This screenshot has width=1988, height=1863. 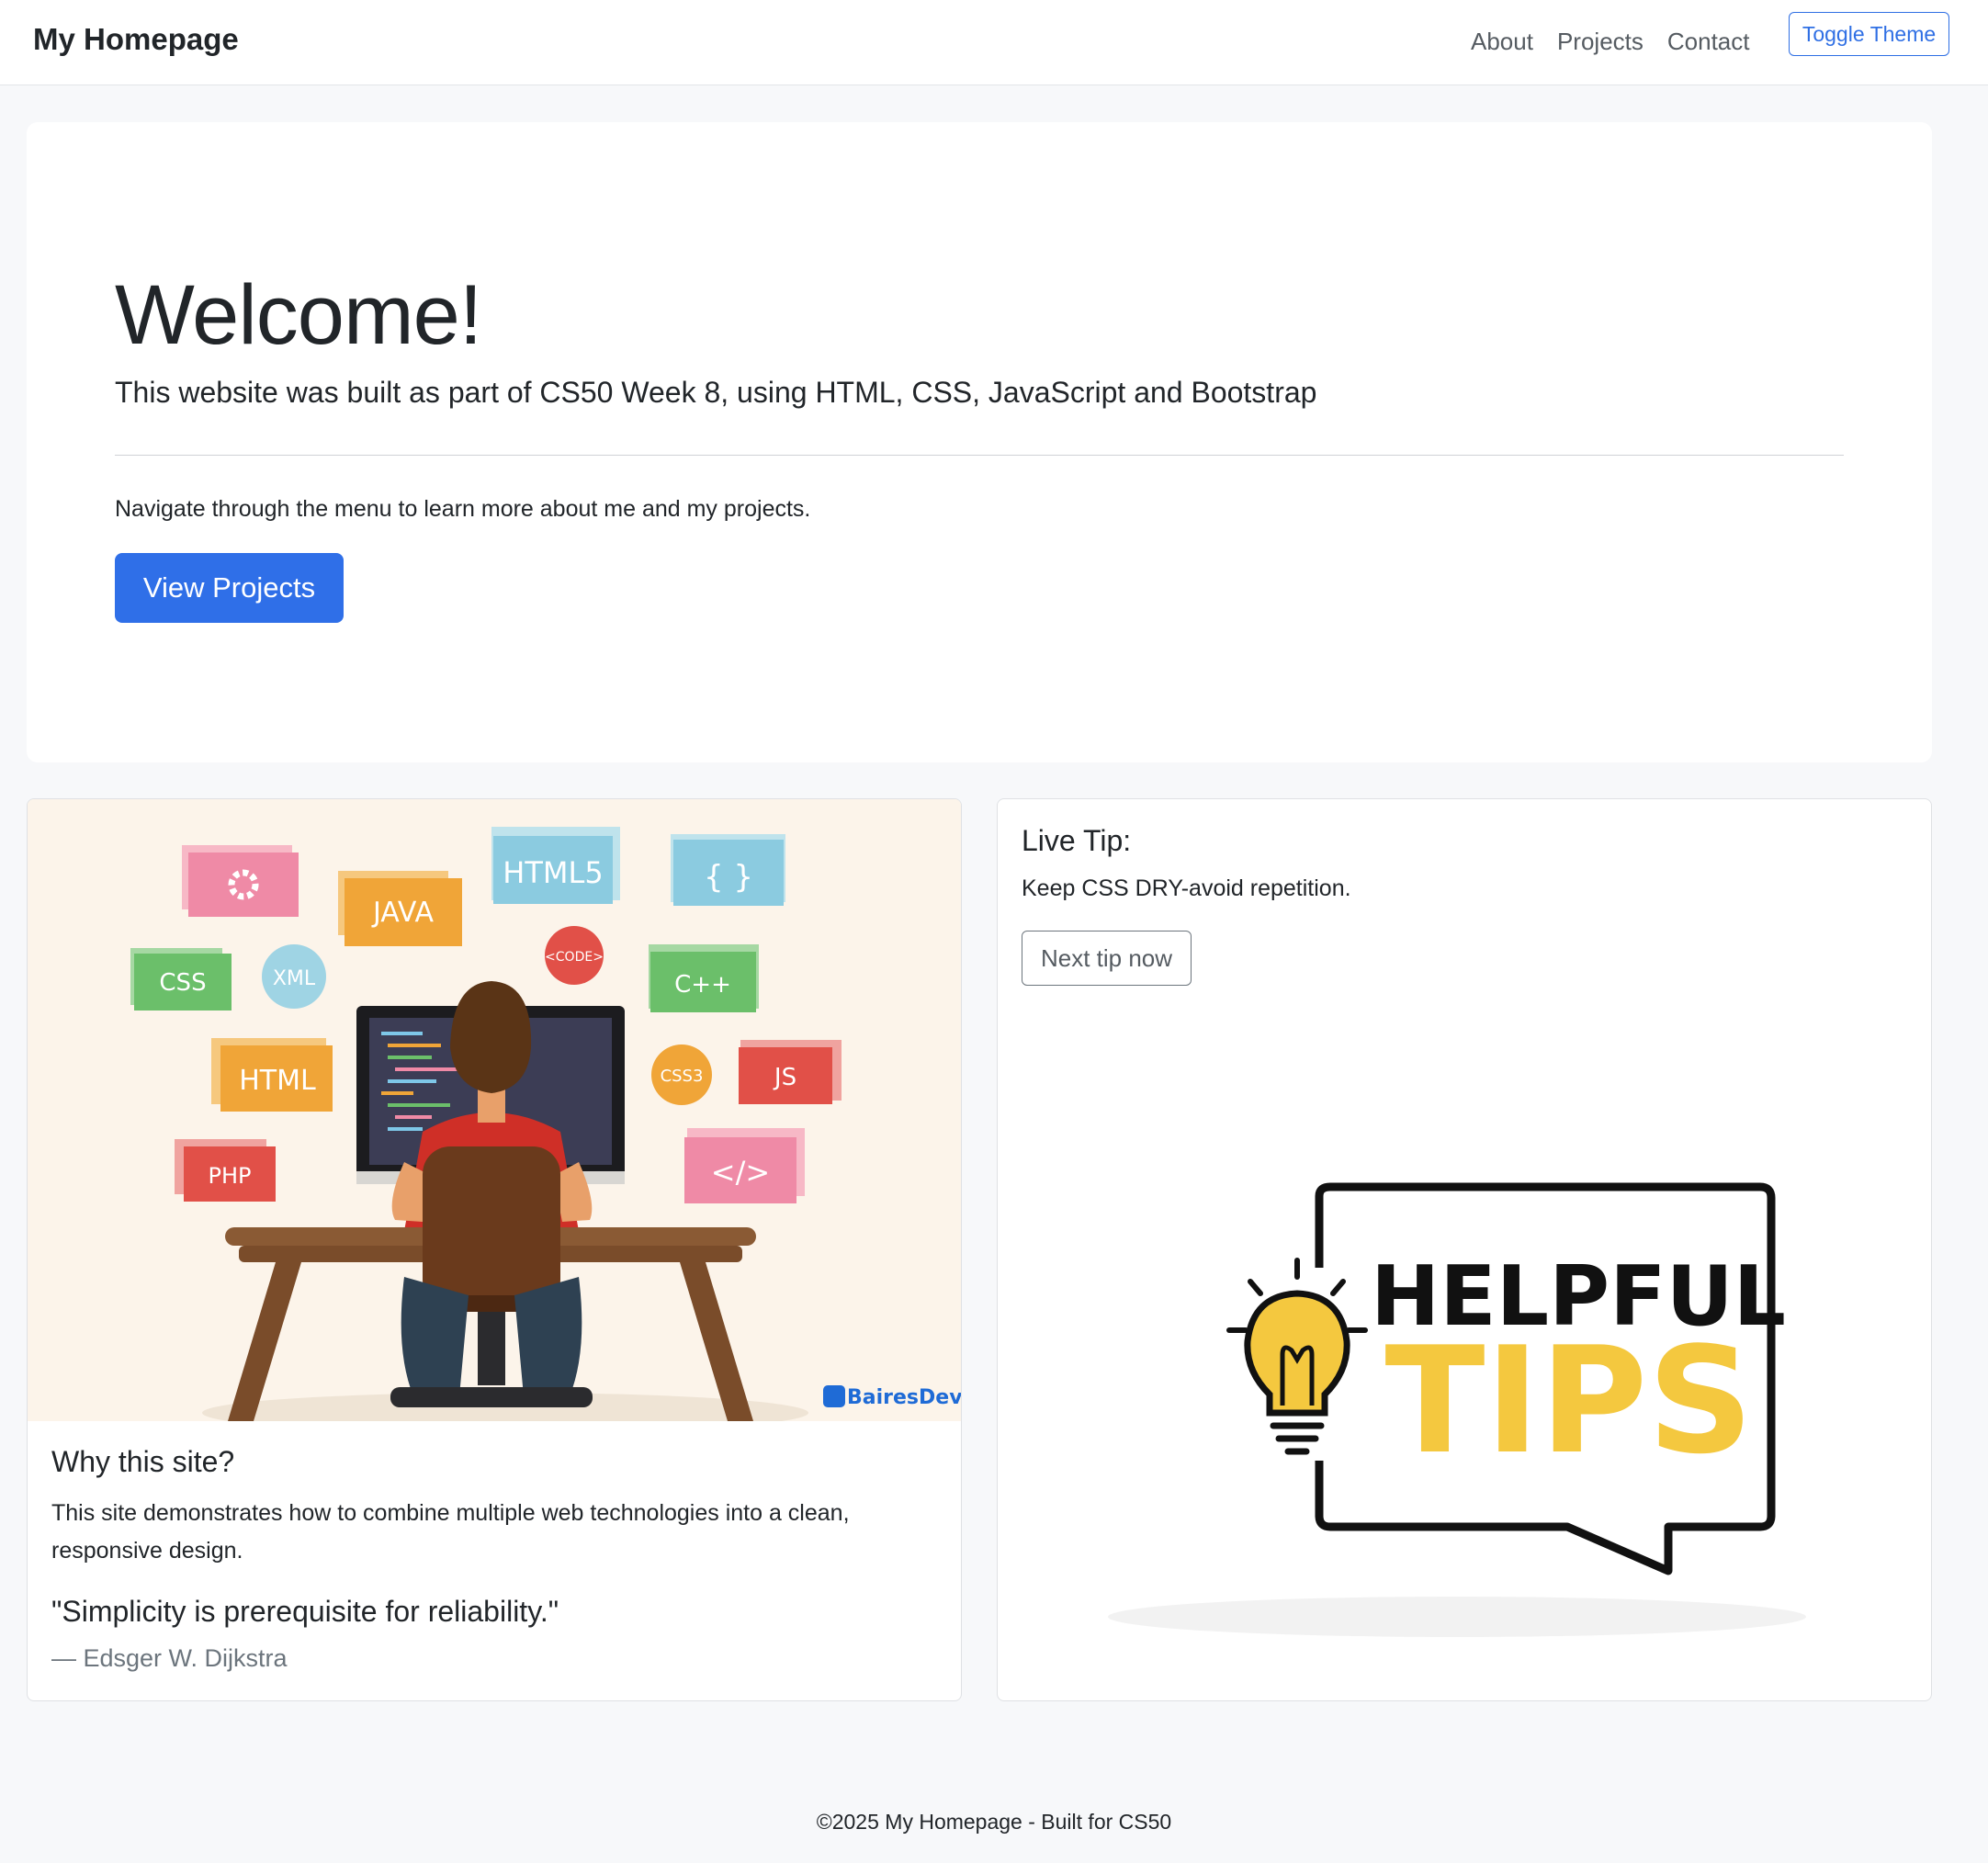 I want to click on footer: ©2025 My Homepage - Built for CS50, so click(x=994, y=1822).